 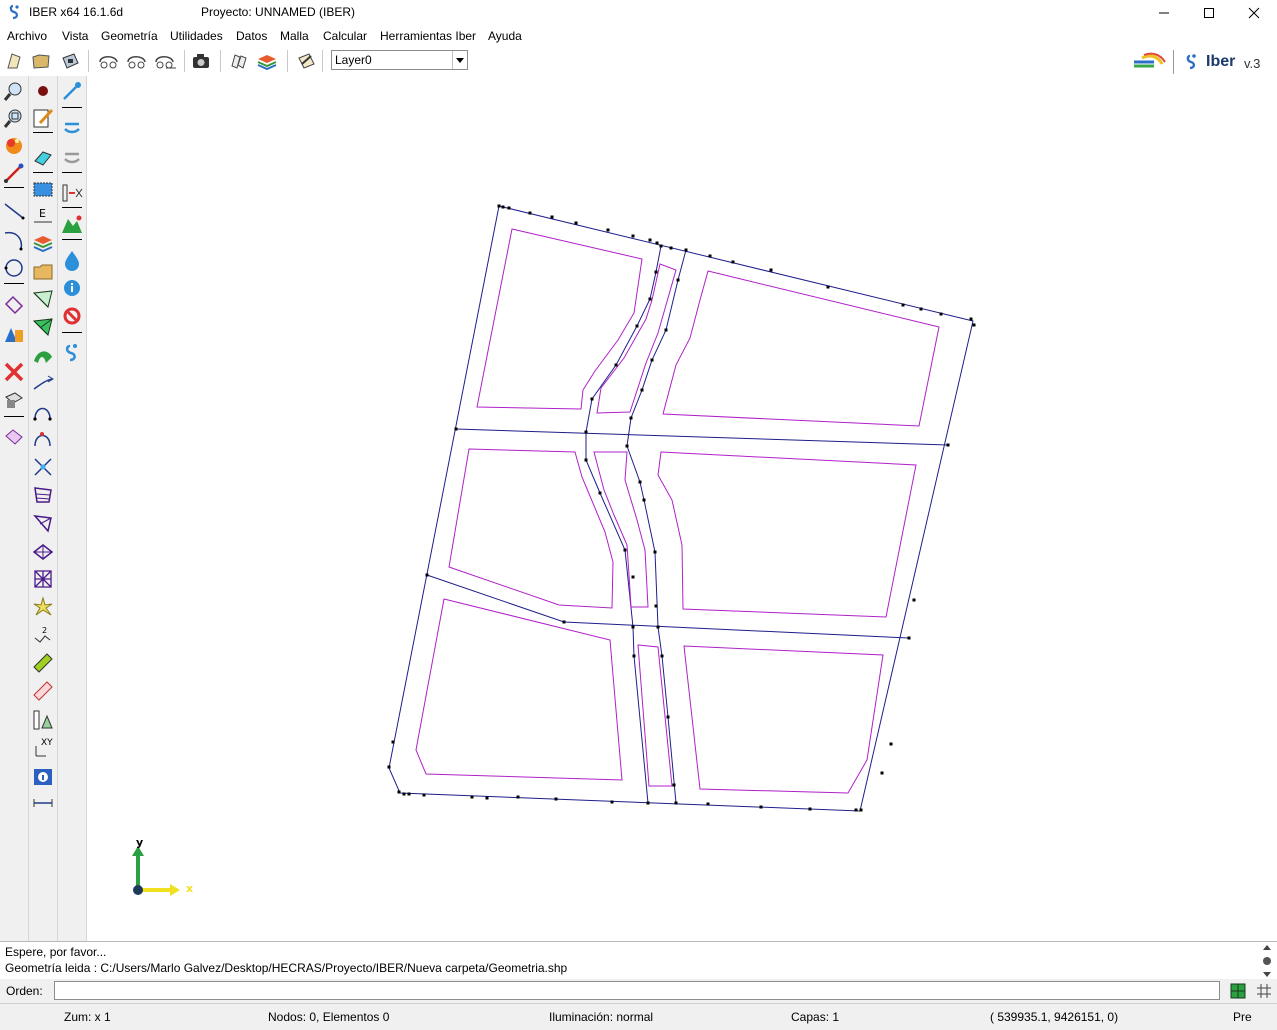 What do you see at coordinates (43, 691) in the screenshot?
I see `ruler-icon` at bounding box center [43, 691].